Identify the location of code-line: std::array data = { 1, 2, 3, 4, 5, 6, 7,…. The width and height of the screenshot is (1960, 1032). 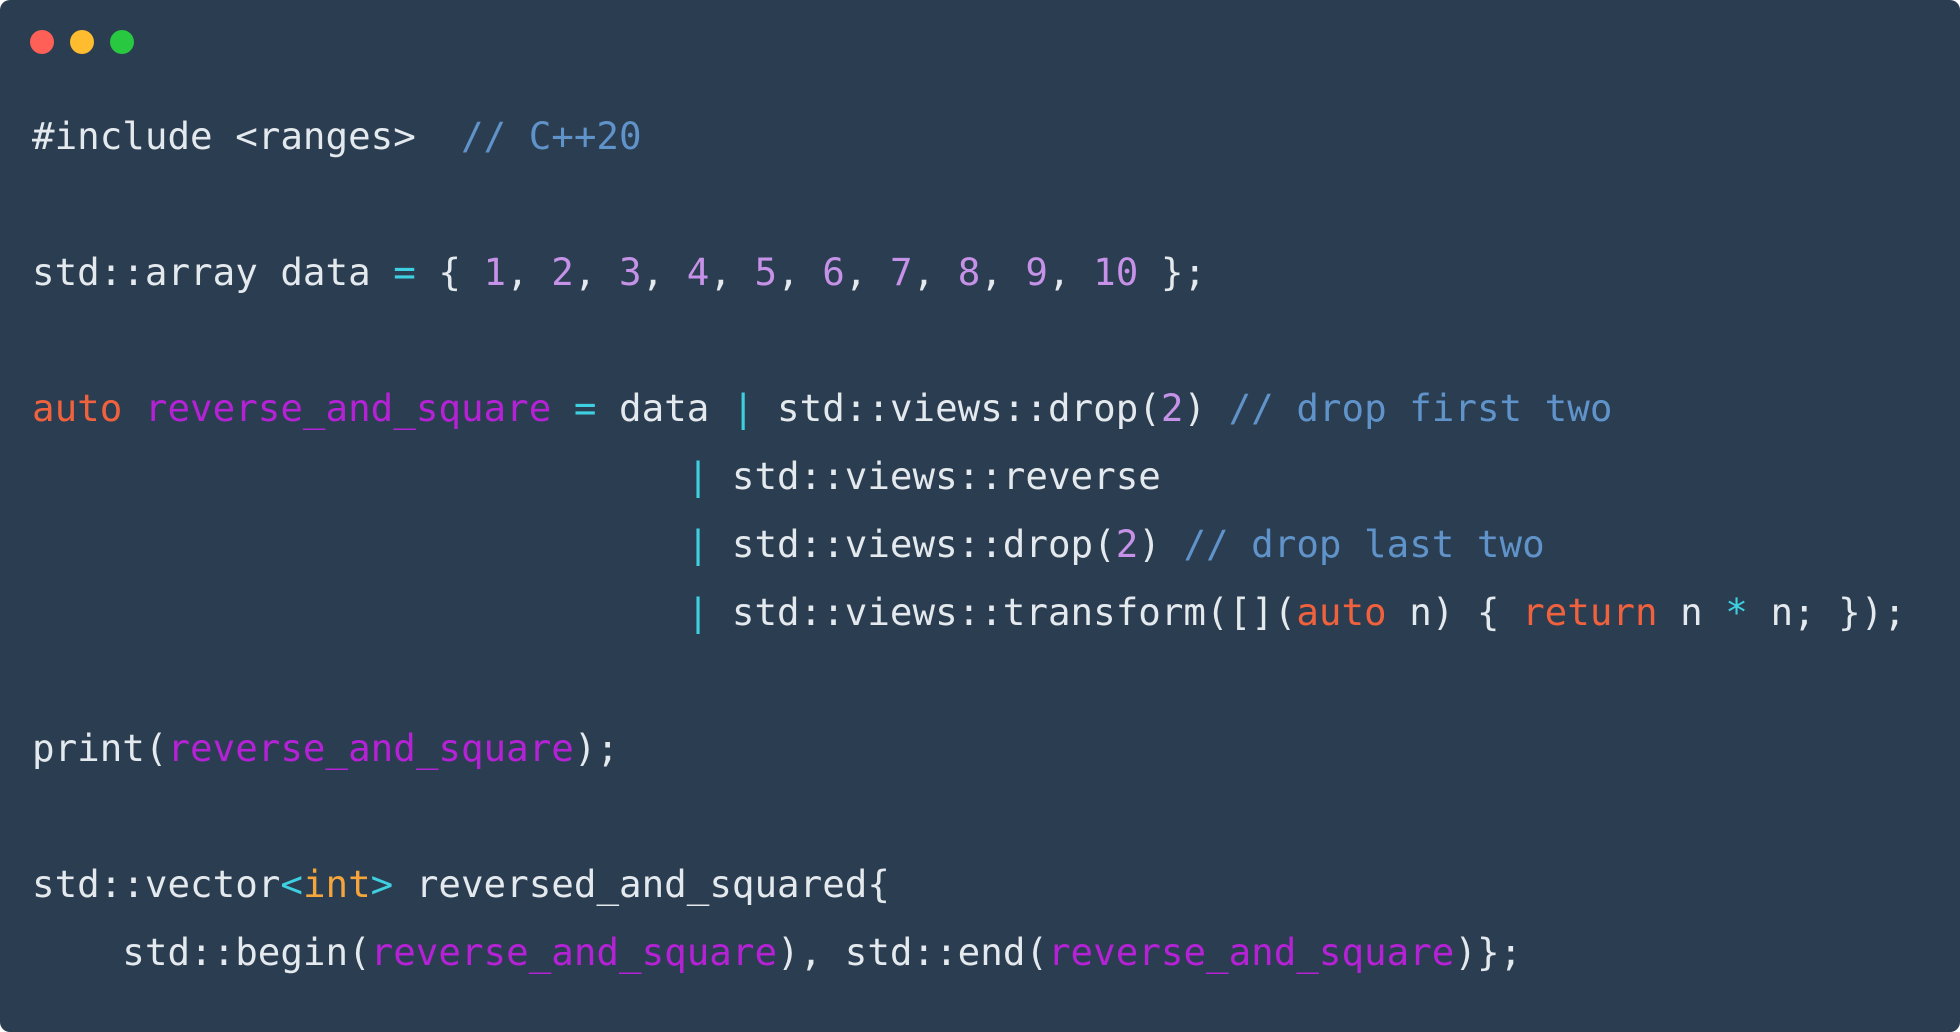
(619, 272).